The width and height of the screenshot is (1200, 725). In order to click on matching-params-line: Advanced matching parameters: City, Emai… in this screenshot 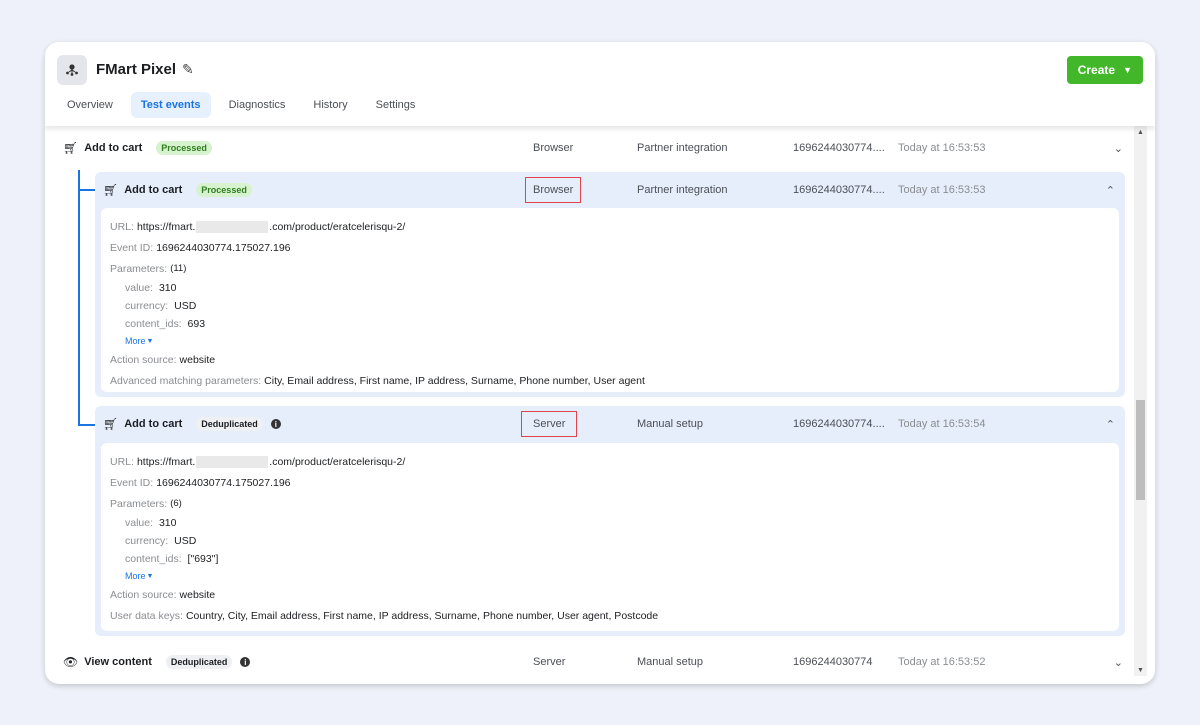, I will do `click(377, 380)`.